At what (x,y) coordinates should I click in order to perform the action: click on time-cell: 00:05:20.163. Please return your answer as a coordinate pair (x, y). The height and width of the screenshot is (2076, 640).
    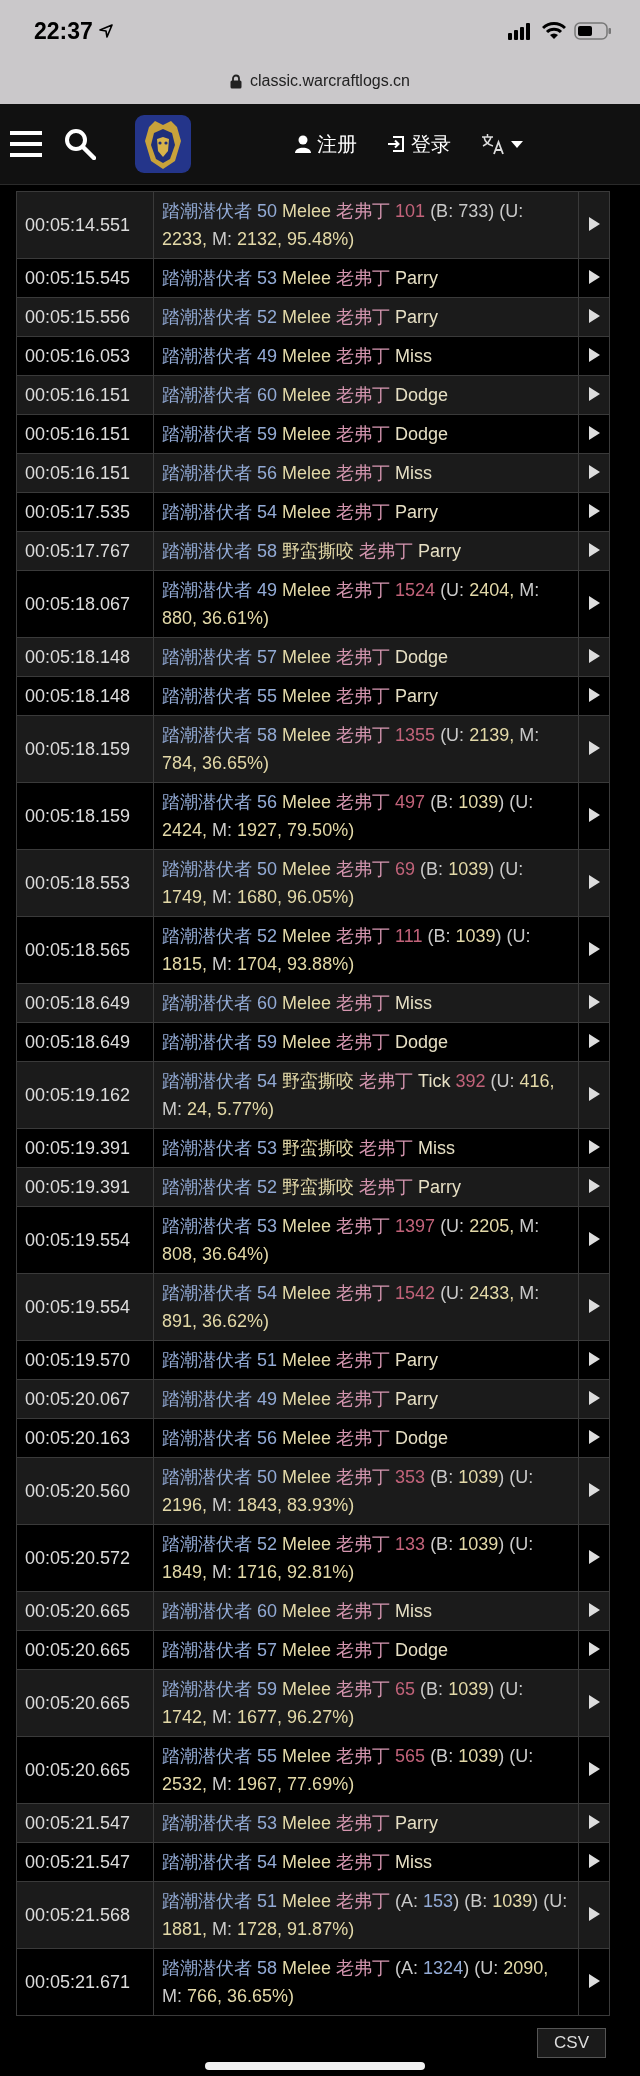
    Looking at the image, I should click on (85, 1438).